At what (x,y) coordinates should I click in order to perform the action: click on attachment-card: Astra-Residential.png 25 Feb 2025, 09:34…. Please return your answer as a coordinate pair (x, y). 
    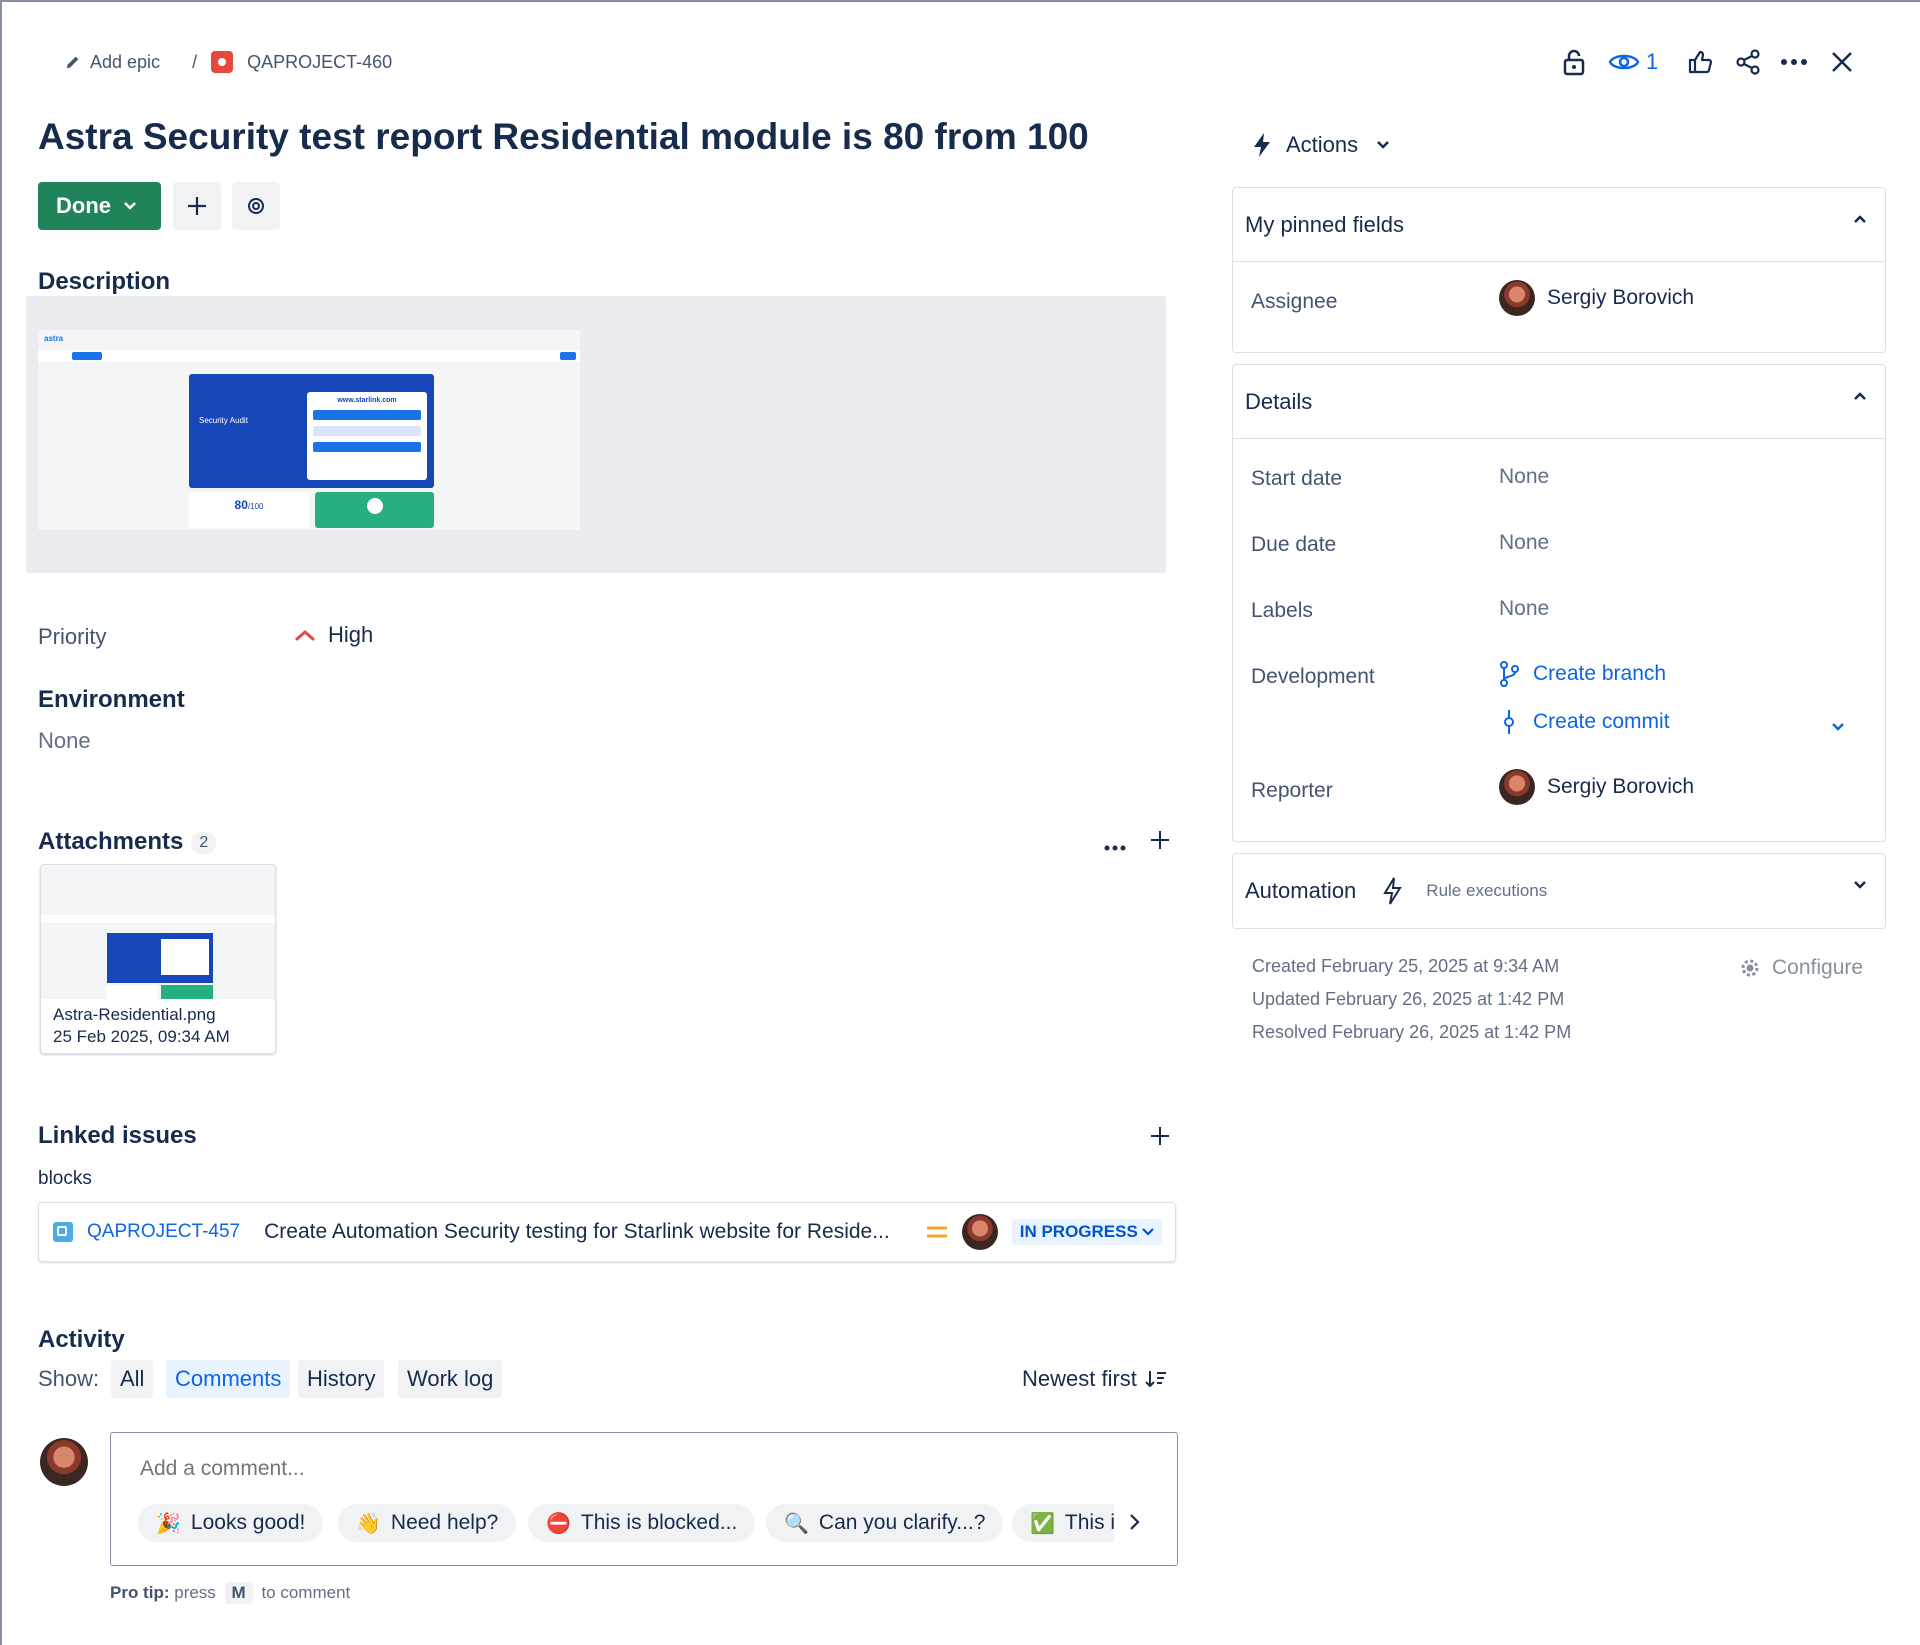
    Looking at the image, I should click on (158, 959).